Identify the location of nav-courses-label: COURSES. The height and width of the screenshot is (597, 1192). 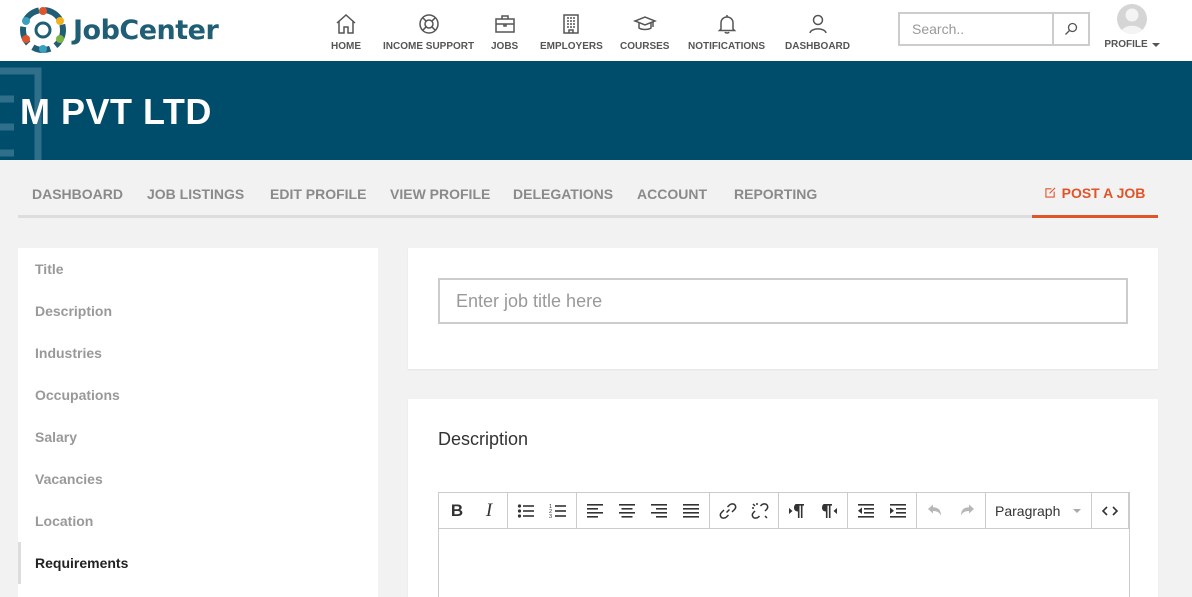
(645, 46).